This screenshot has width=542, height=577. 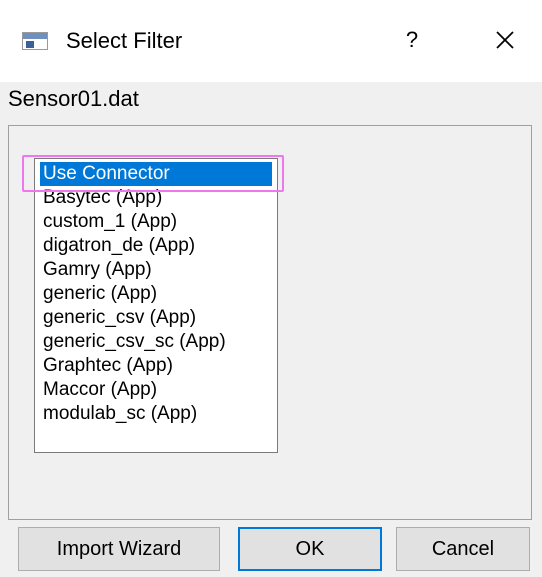 I want to click on title-bar: Select Filter ?, so click(x=271, y=41).